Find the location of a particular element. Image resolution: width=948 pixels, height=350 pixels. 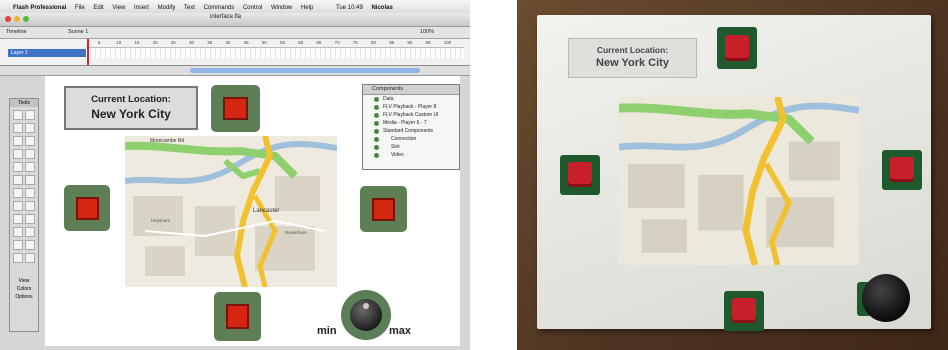

map-image: Morecambe Rd Lancaster Heysham Bowerham is located at coordinates (231, 211).